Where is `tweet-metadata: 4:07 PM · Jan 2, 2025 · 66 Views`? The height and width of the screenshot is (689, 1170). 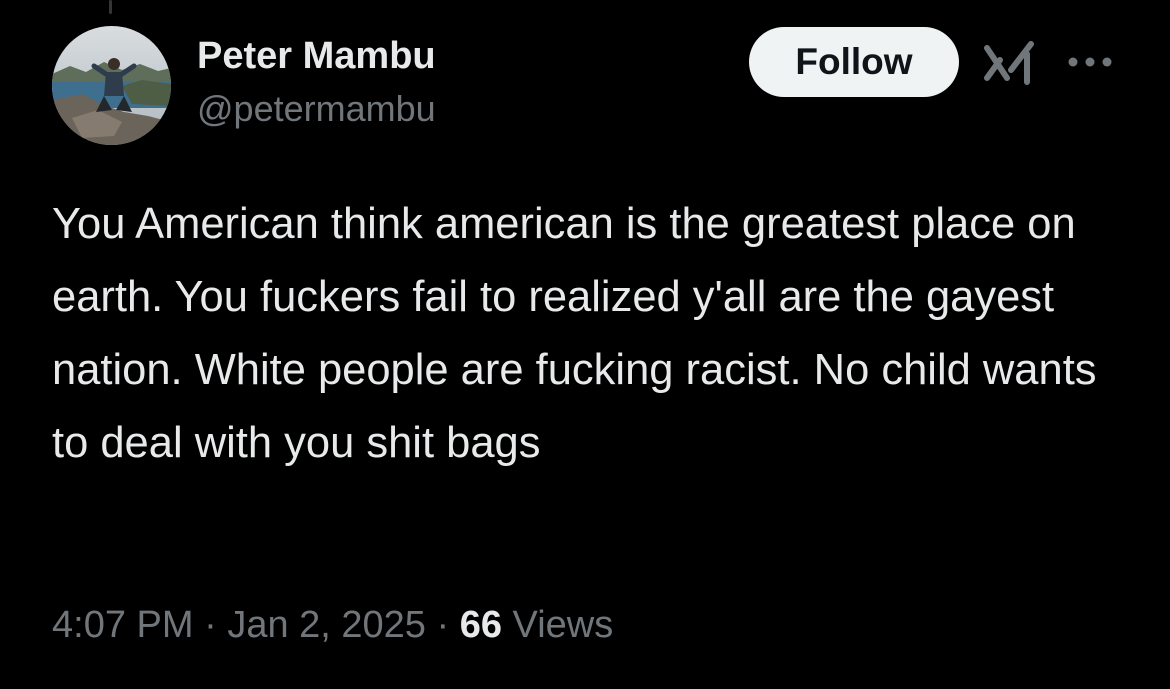 tweet-metadata: 4:07 PM · Jan 2, 2025 · 66 Views is located at coordinates (332, 625).